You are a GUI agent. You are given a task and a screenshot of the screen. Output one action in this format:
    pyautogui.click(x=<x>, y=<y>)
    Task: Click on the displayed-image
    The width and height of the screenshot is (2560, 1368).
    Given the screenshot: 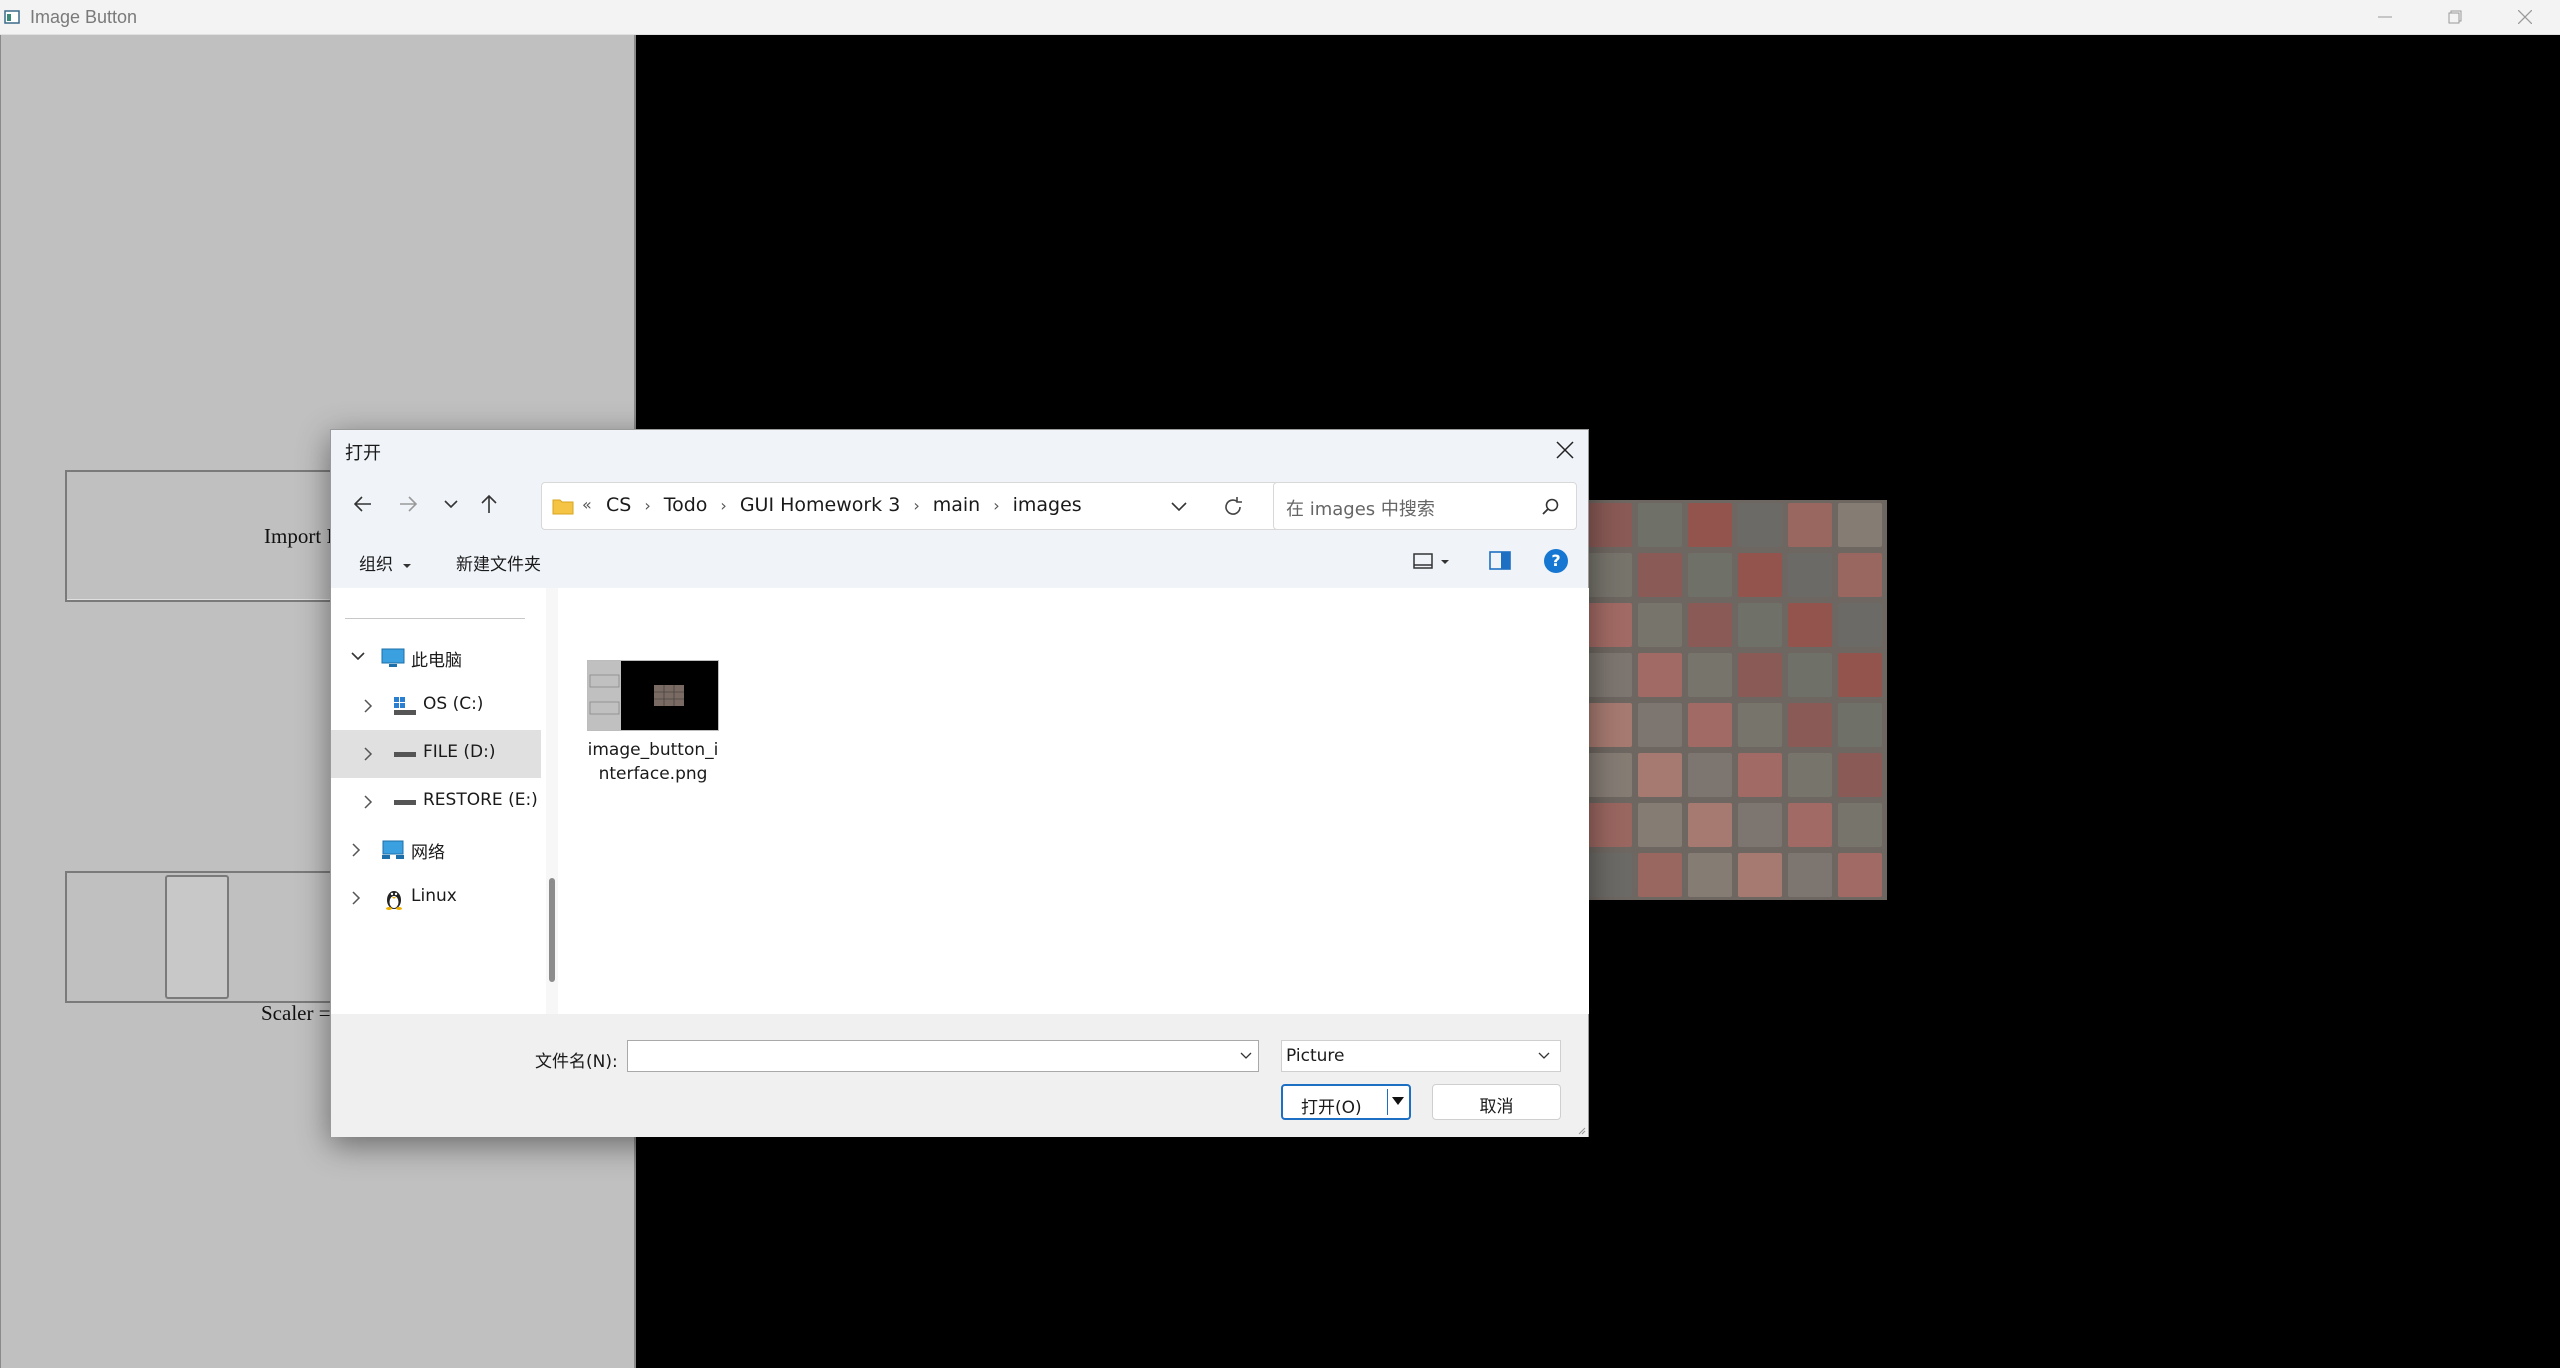 What is the action you would take?
    pyautogui.click(x=1736, y=700)
    